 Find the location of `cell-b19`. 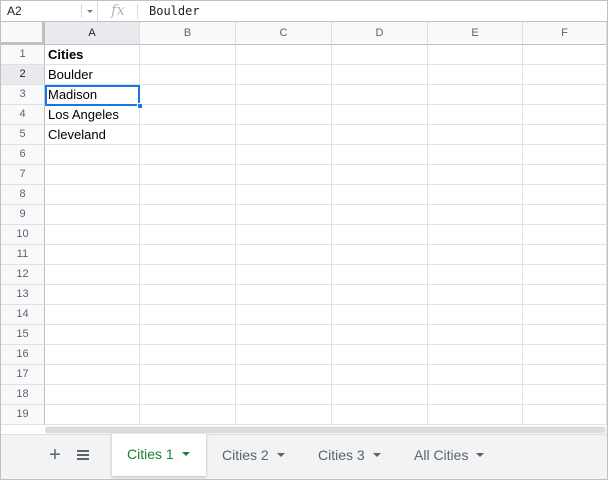

cell-b19 is located at coordinates (188, 415).